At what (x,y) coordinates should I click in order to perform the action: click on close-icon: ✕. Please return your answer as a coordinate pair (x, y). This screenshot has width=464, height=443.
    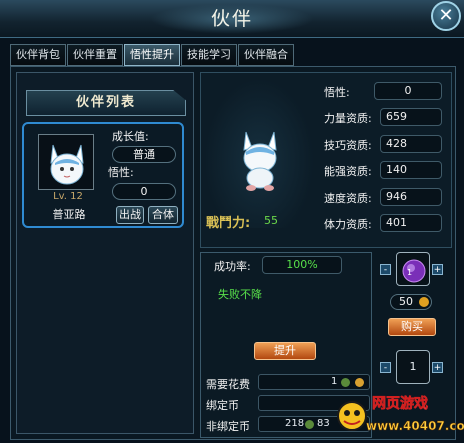
    Looking at the image, I should click on (446, 15).